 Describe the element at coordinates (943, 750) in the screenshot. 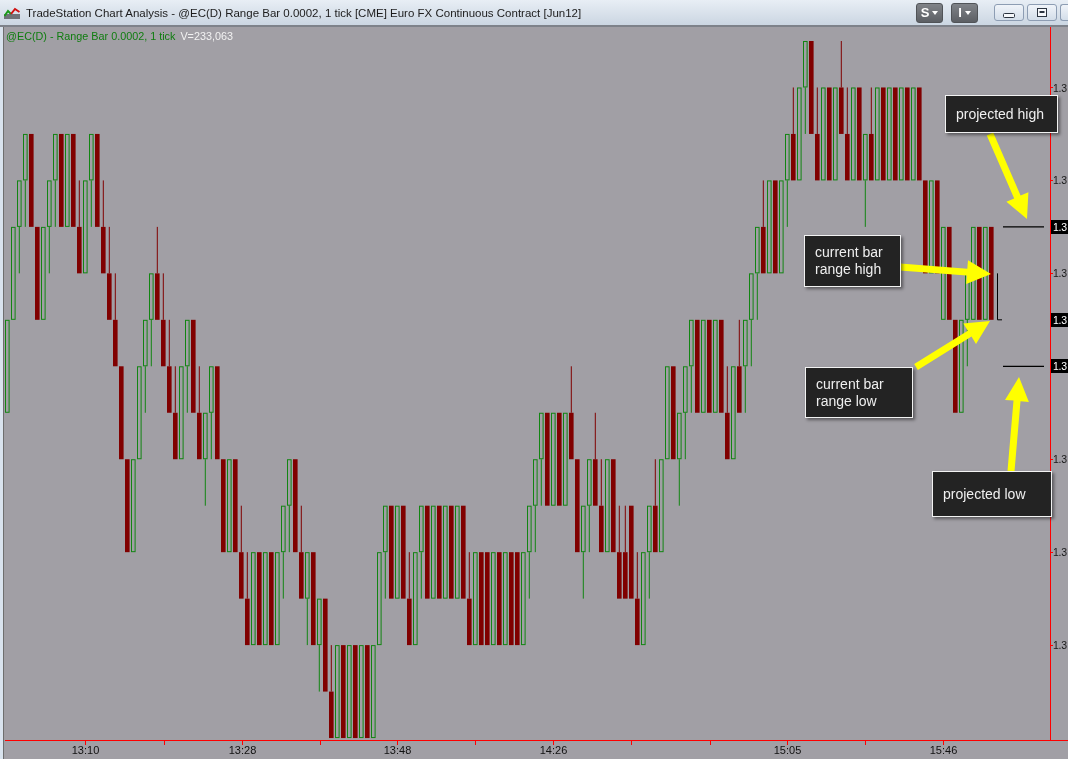

I see `time-label: 15:46` at that location.